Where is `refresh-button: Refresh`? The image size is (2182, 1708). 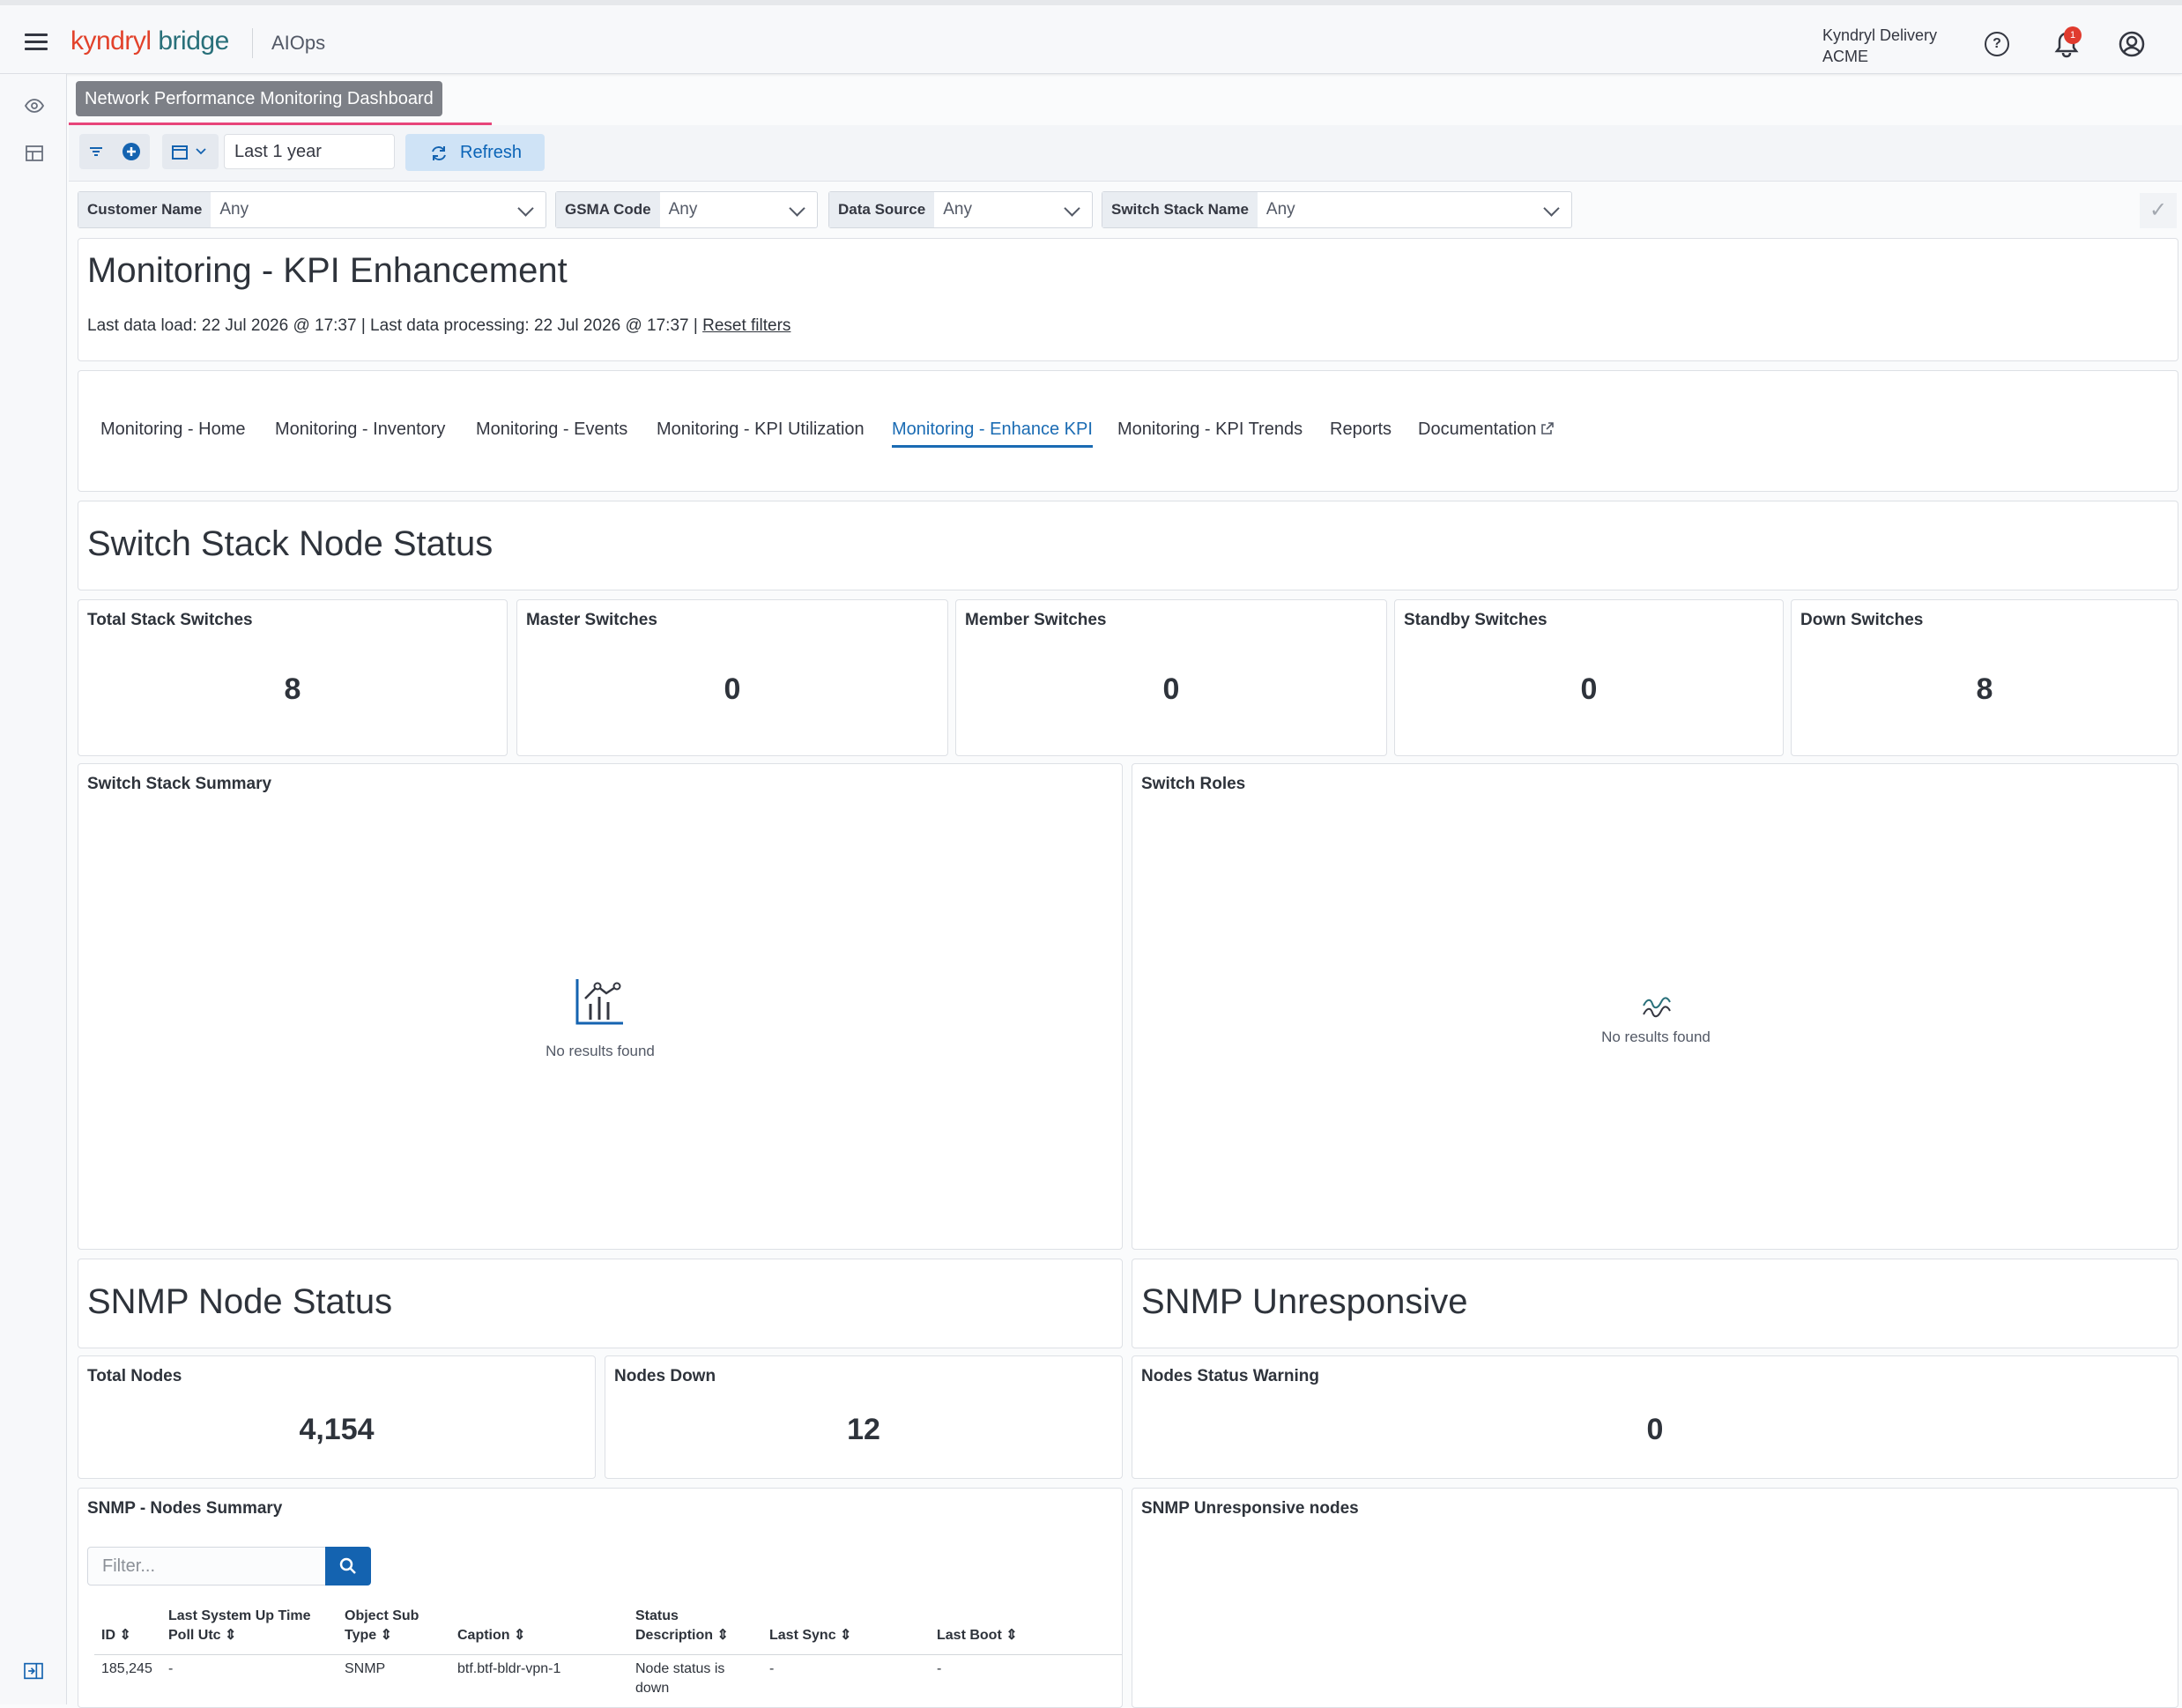 refresh-button: Refresh is located at coordinates (475, 152).